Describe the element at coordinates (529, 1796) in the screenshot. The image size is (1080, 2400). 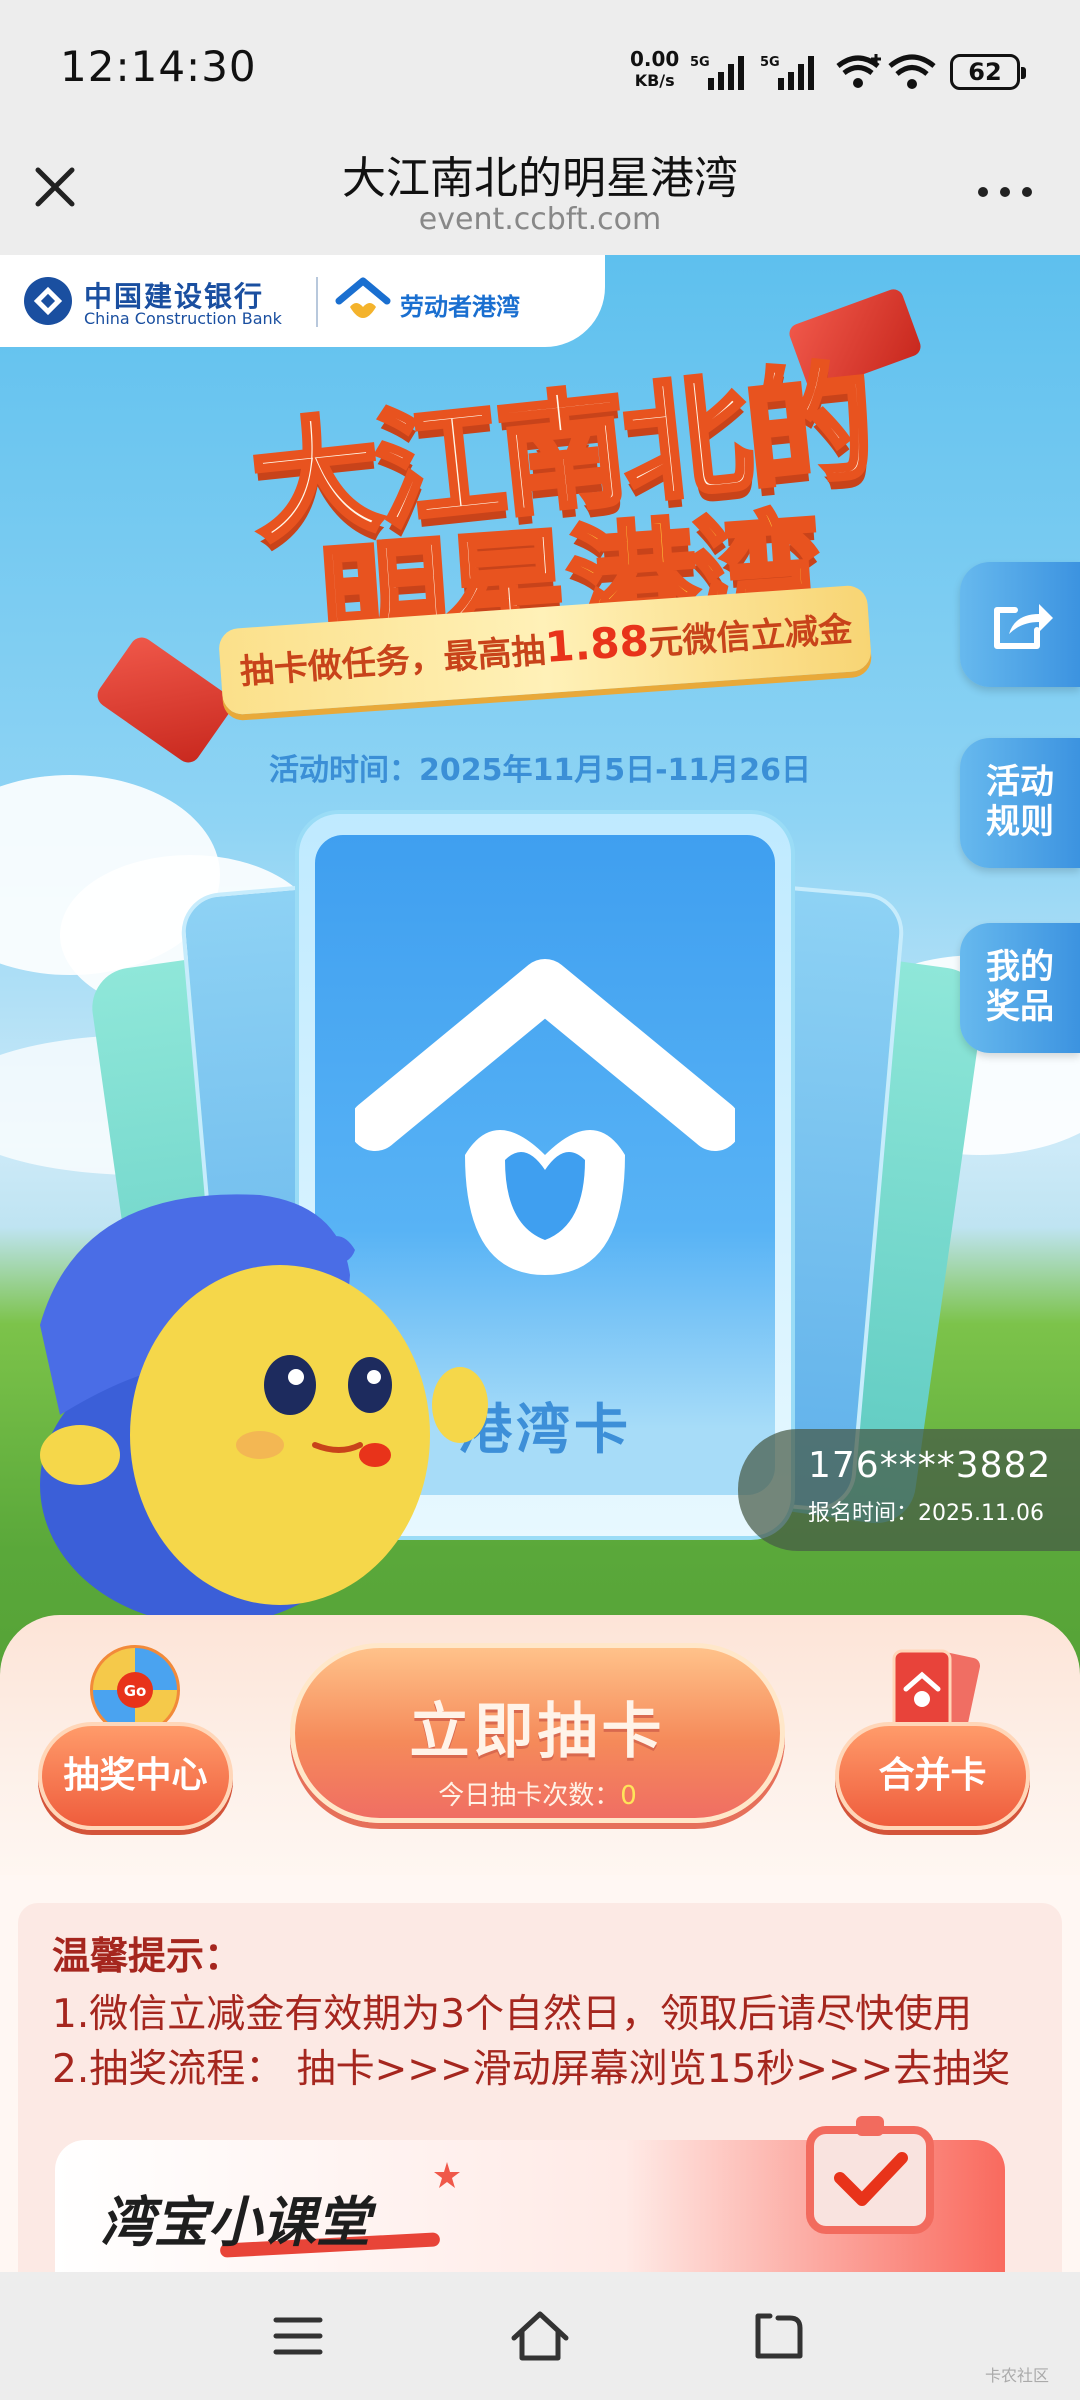
I see `draw-count-label: 今日抽卡次数：` at that location.